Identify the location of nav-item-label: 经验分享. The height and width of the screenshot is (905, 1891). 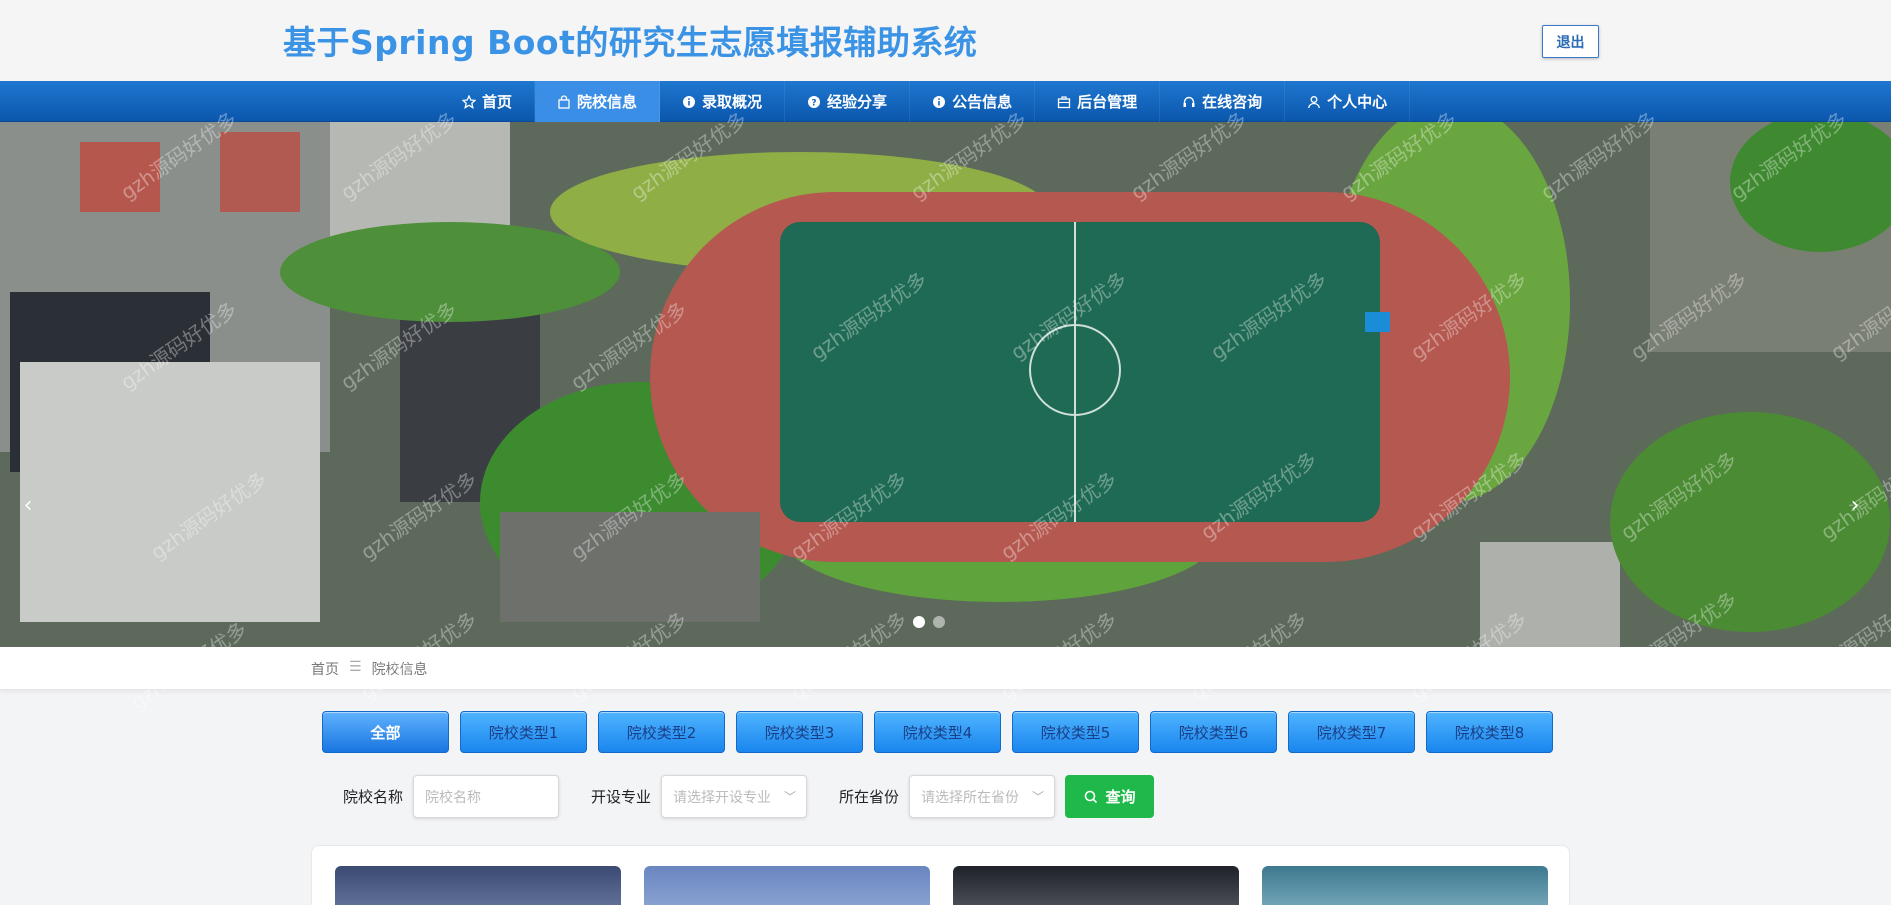
(857, 102).